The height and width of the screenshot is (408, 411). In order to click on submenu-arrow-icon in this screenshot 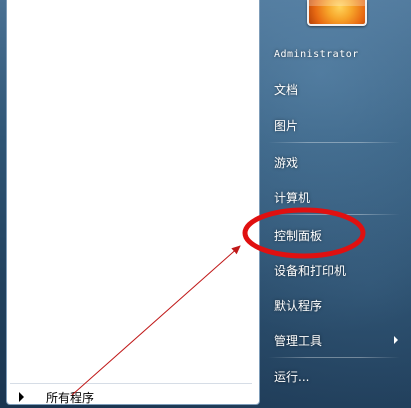, I will do `click(396, 340)`.